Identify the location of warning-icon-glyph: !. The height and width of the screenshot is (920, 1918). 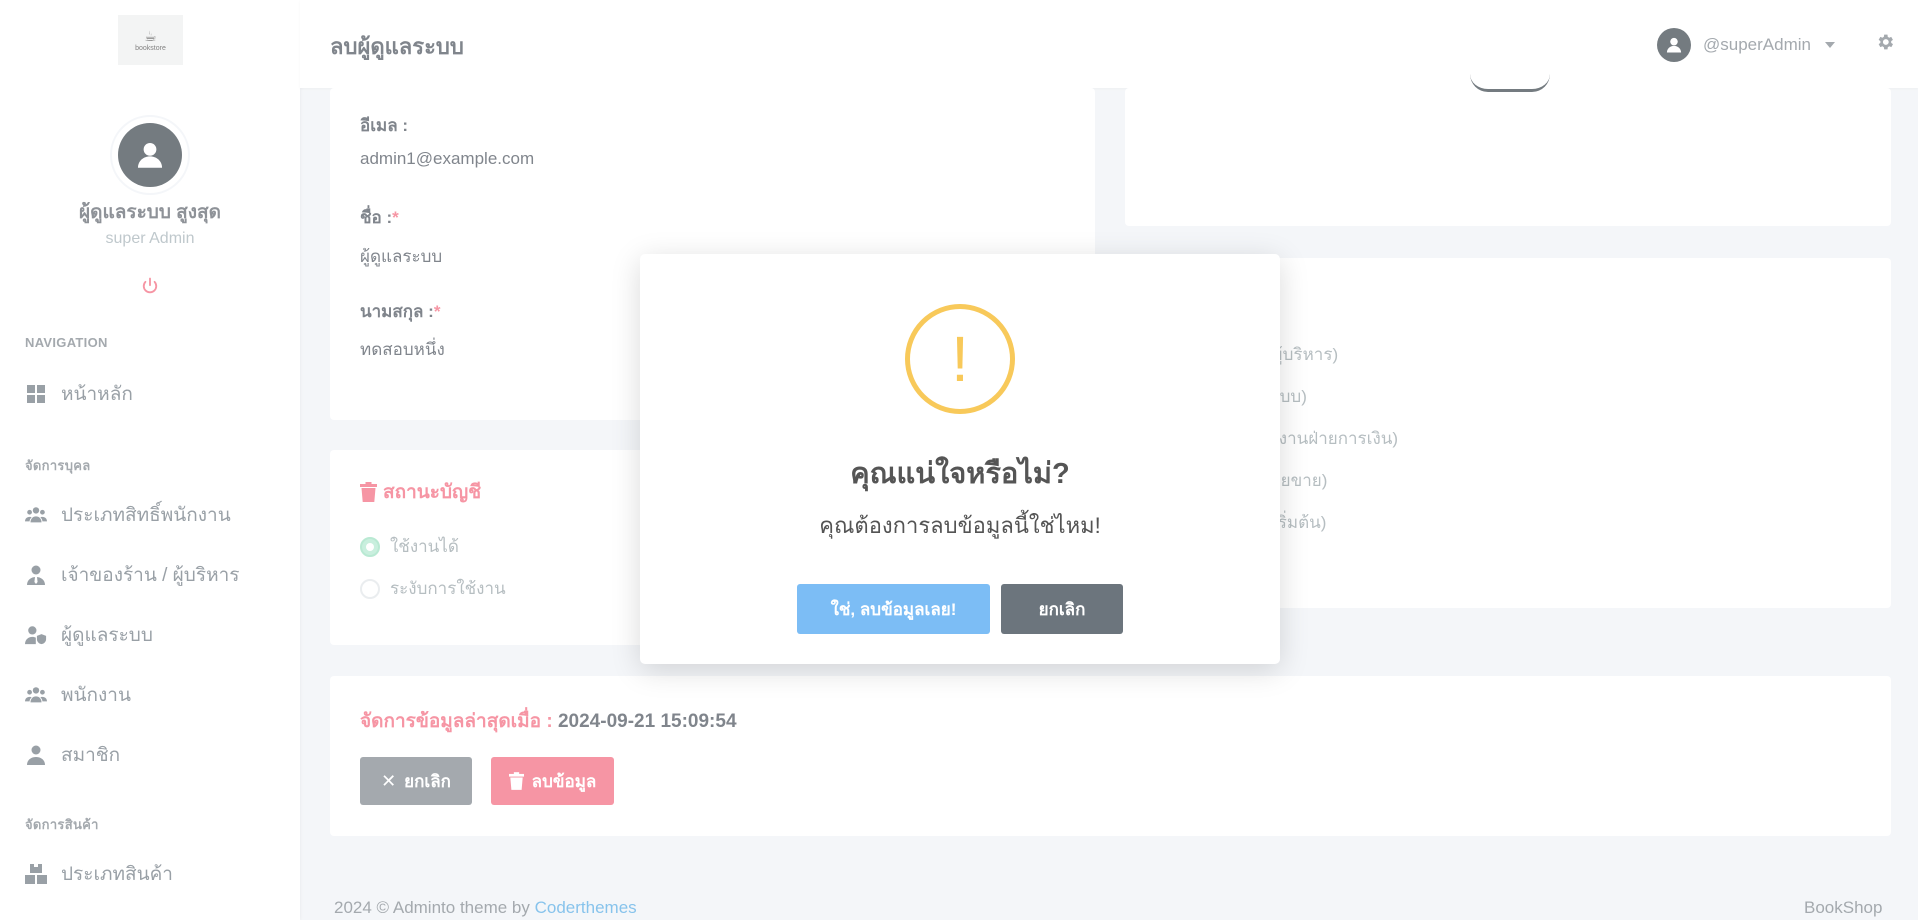
(960, 359).